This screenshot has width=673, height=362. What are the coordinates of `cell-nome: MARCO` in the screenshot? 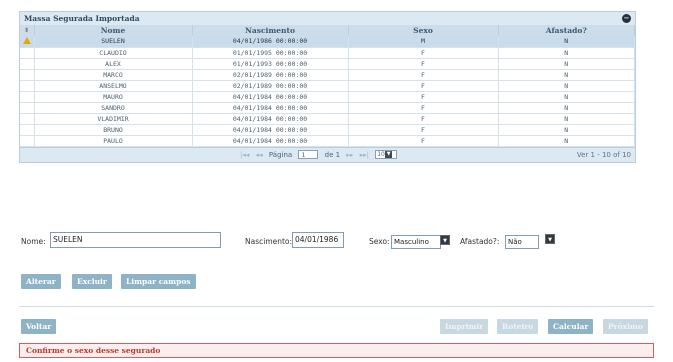 It's located at (113, 75).